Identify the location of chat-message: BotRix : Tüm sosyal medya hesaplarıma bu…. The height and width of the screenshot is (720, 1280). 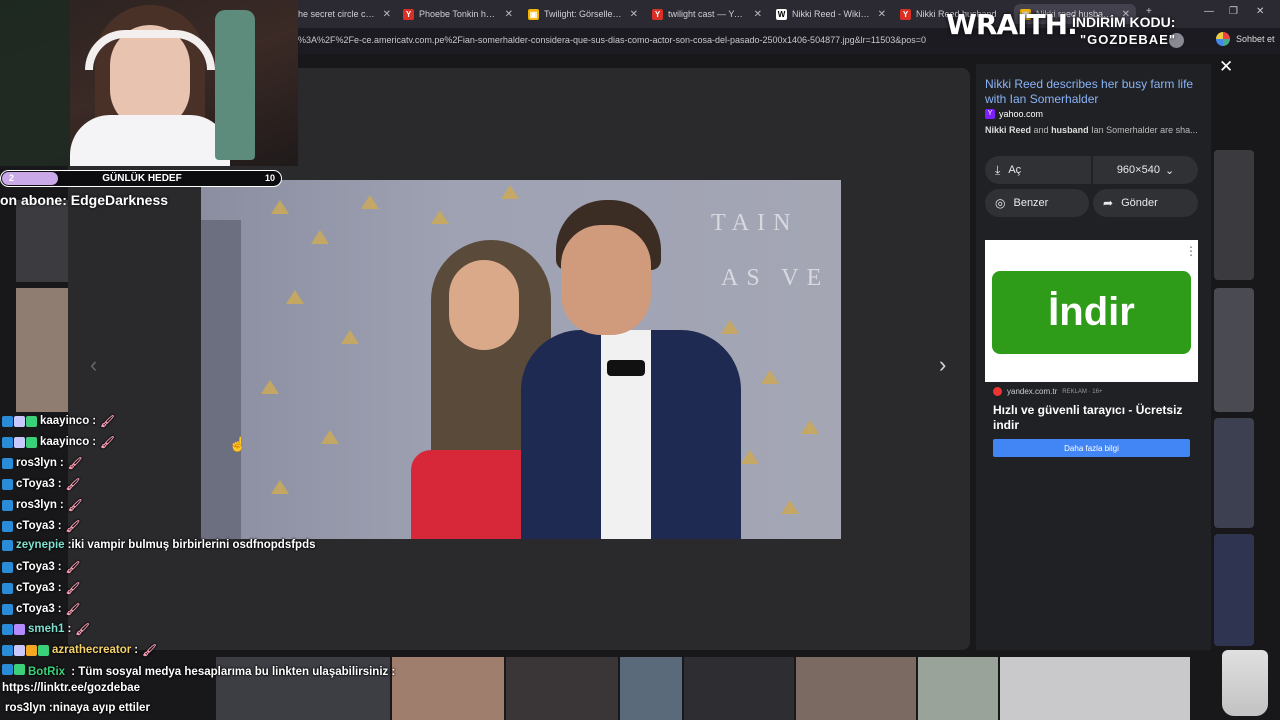
(207, 680).